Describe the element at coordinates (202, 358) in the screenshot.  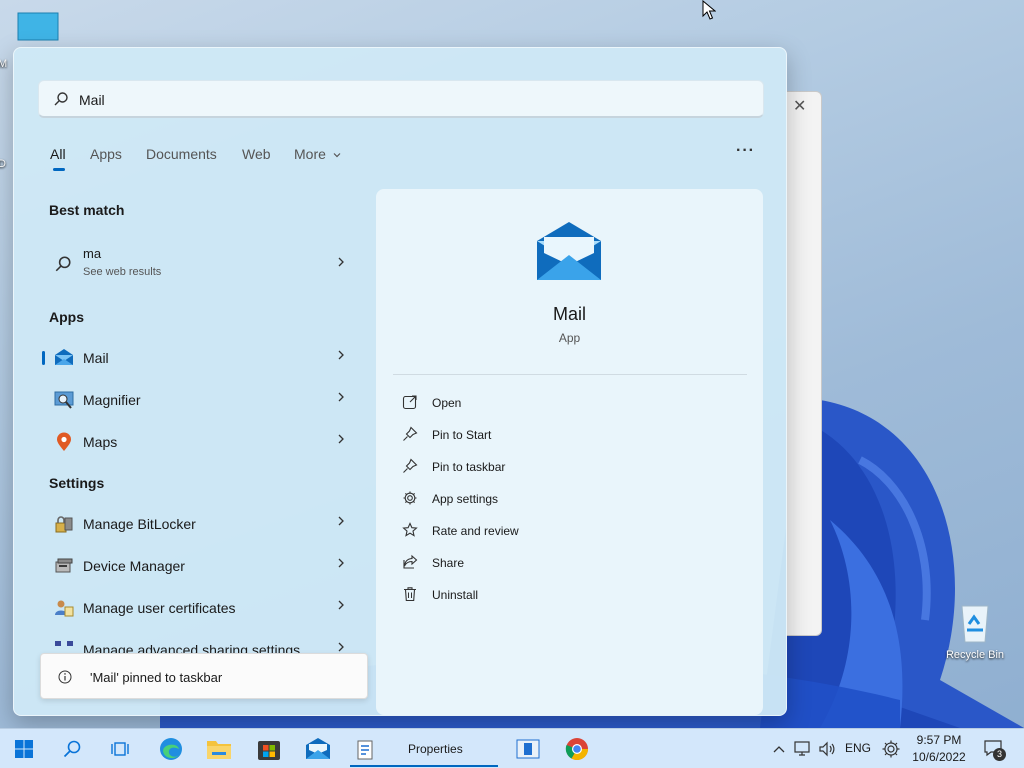
I see `app-result-mail: Mail` at that location.